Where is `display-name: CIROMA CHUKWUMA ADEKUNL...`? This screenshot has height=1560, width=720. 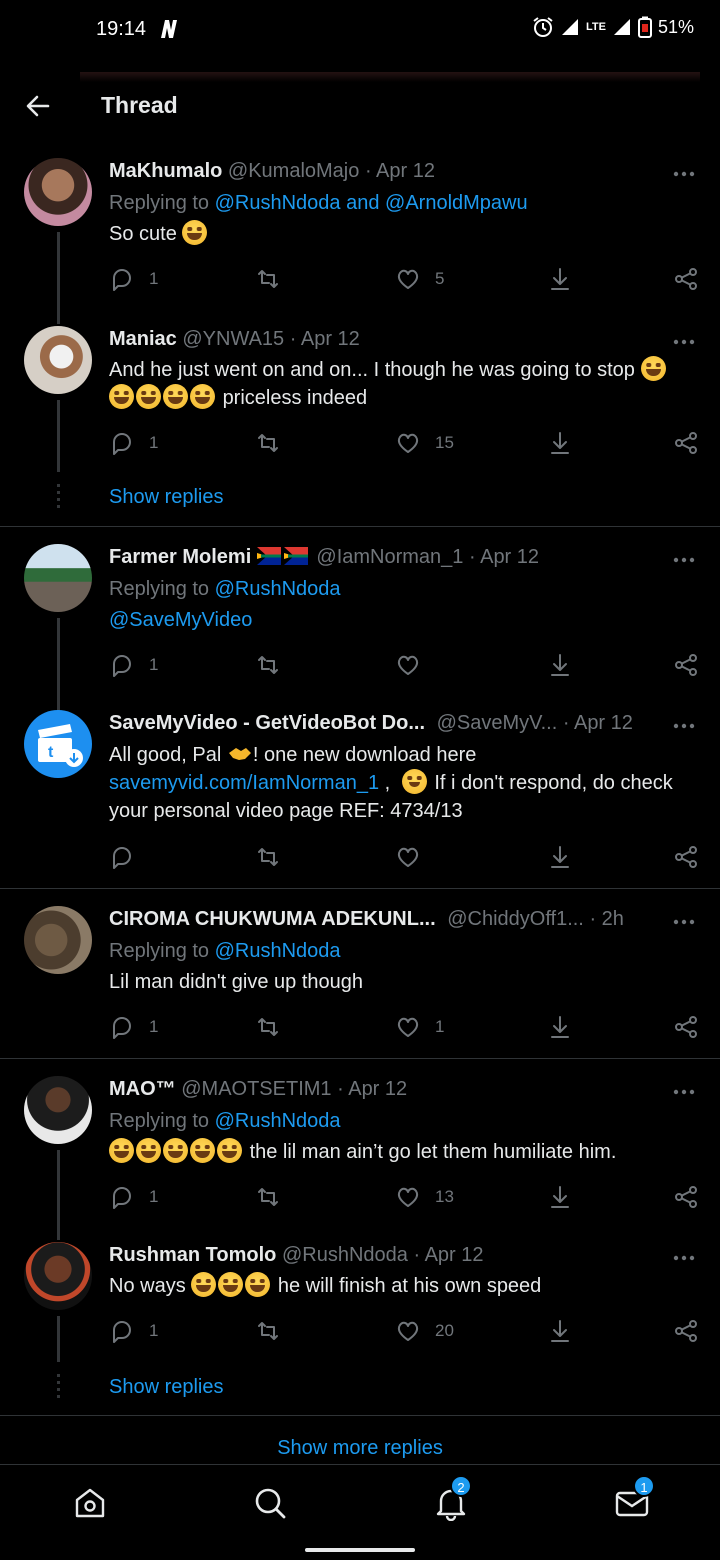 display-name: CIROMA CHUKWUMA ADEKUNL... is located at coordinates (272, 919).